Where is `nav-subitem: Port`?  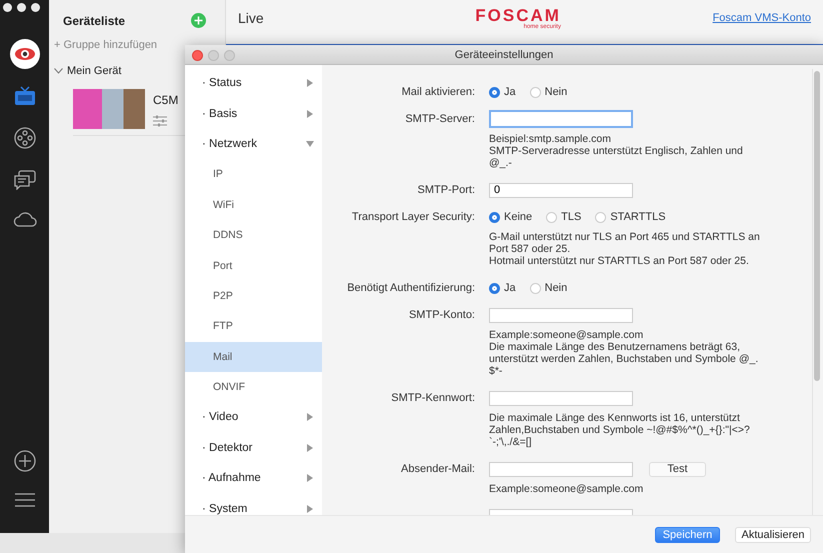 nav-subitem: Port is located at coordinates (253, 265).